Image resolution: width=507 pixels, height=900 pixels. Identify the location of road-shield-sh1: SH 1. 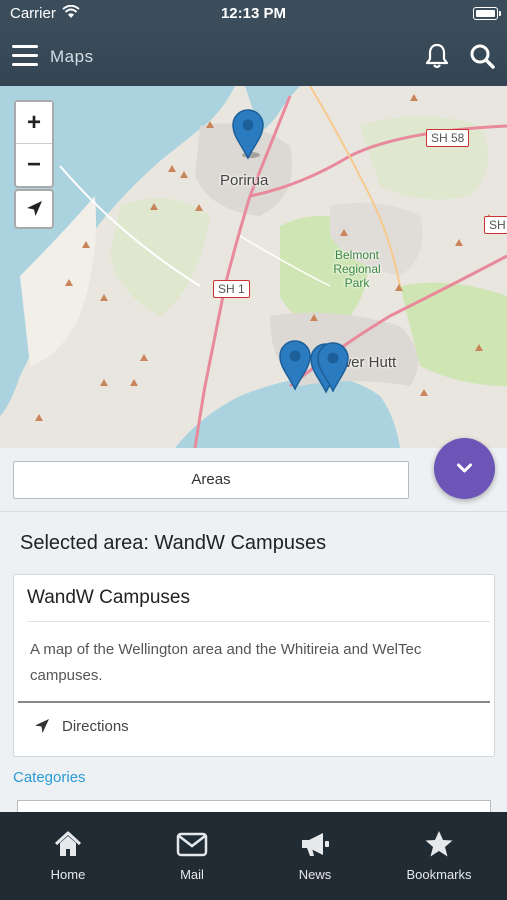
(231, 289).